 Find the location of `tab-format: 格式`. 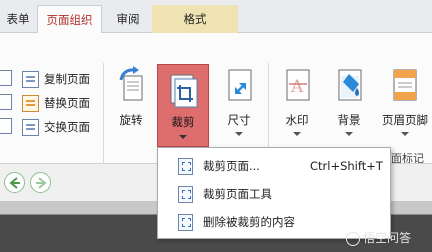

tab-format: 格式 is located at coordinates (195, 19).